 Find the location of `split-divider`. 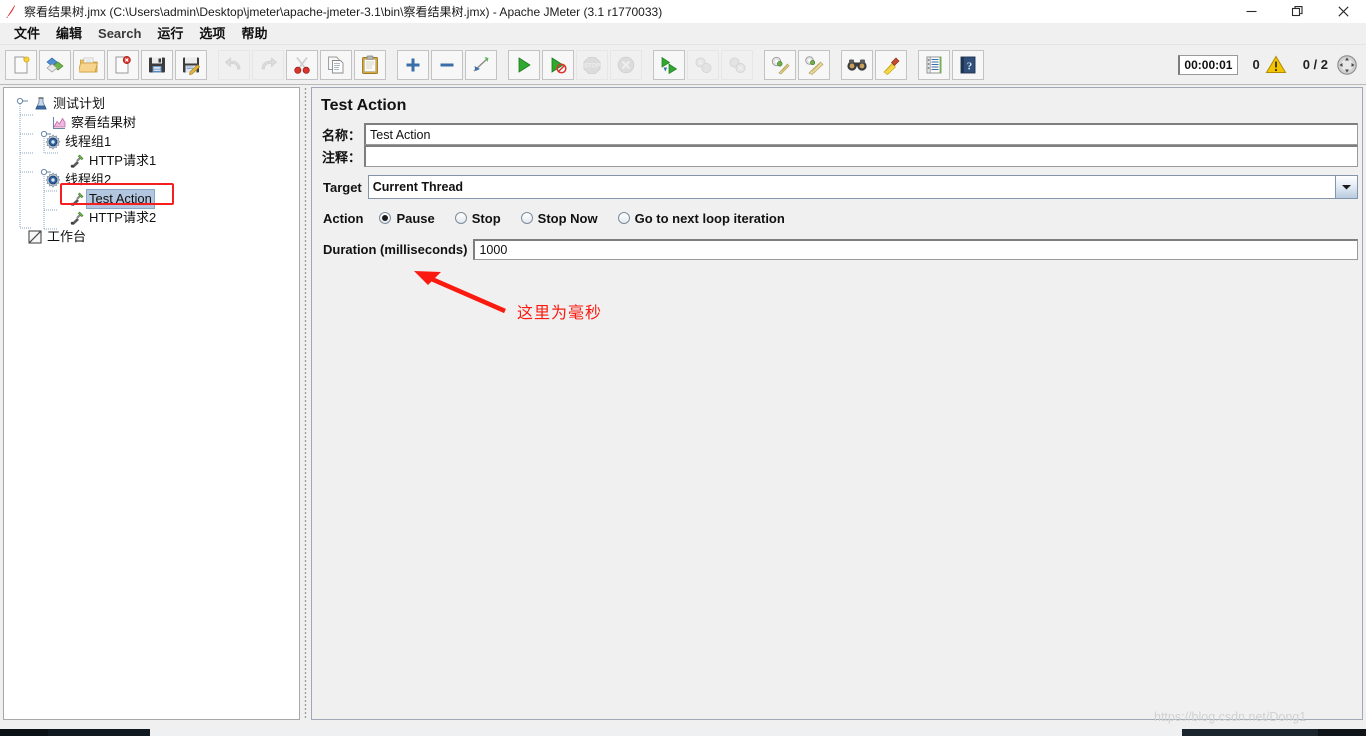

split-divider is located at coordinates (305, 403).